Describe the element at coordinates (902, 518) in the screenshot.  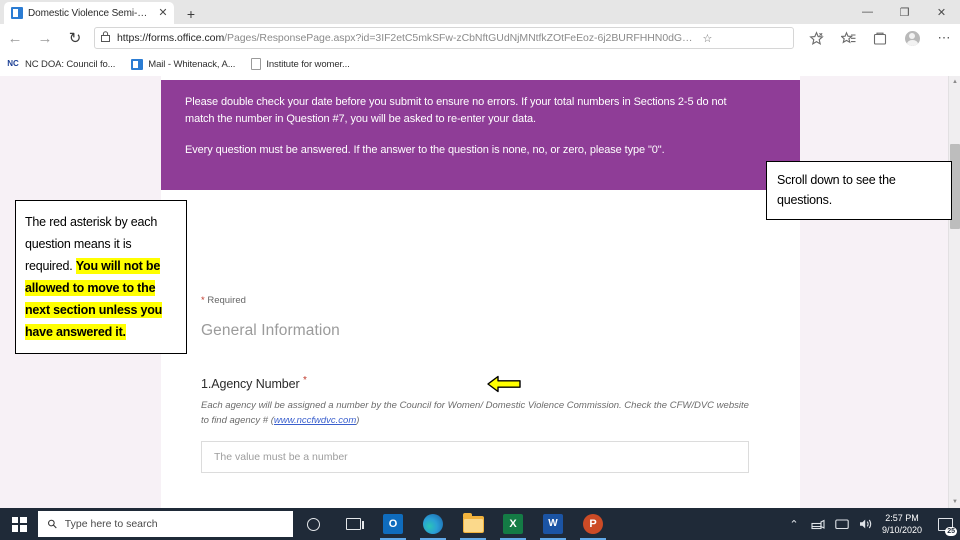
I see `clock-time: 2:57 PM` at that location.